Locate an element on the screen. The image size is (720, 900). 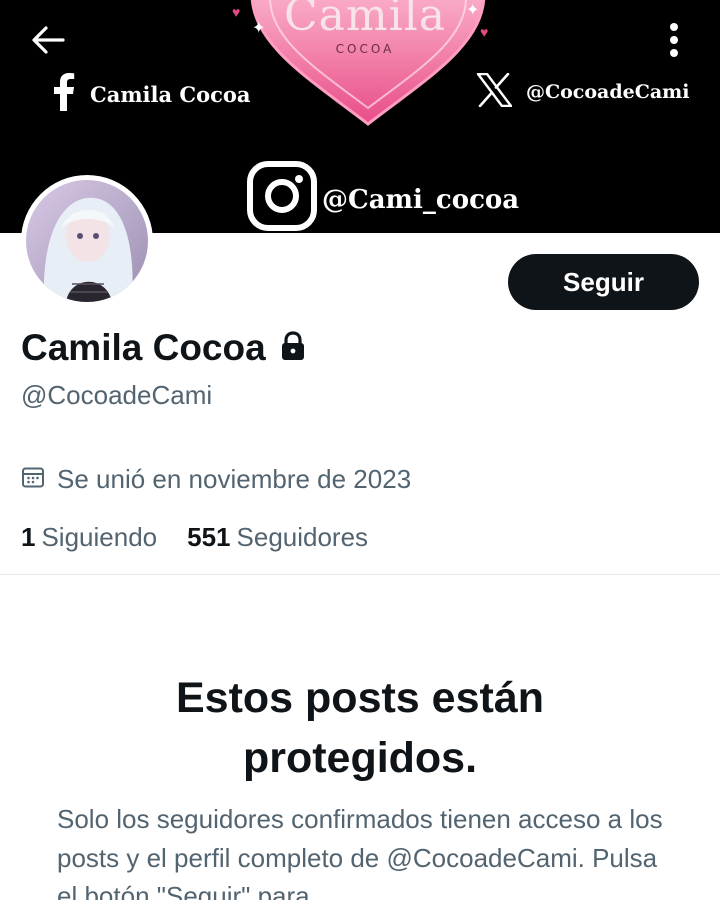
following-count: 1 is located at coordinates (28, 536).